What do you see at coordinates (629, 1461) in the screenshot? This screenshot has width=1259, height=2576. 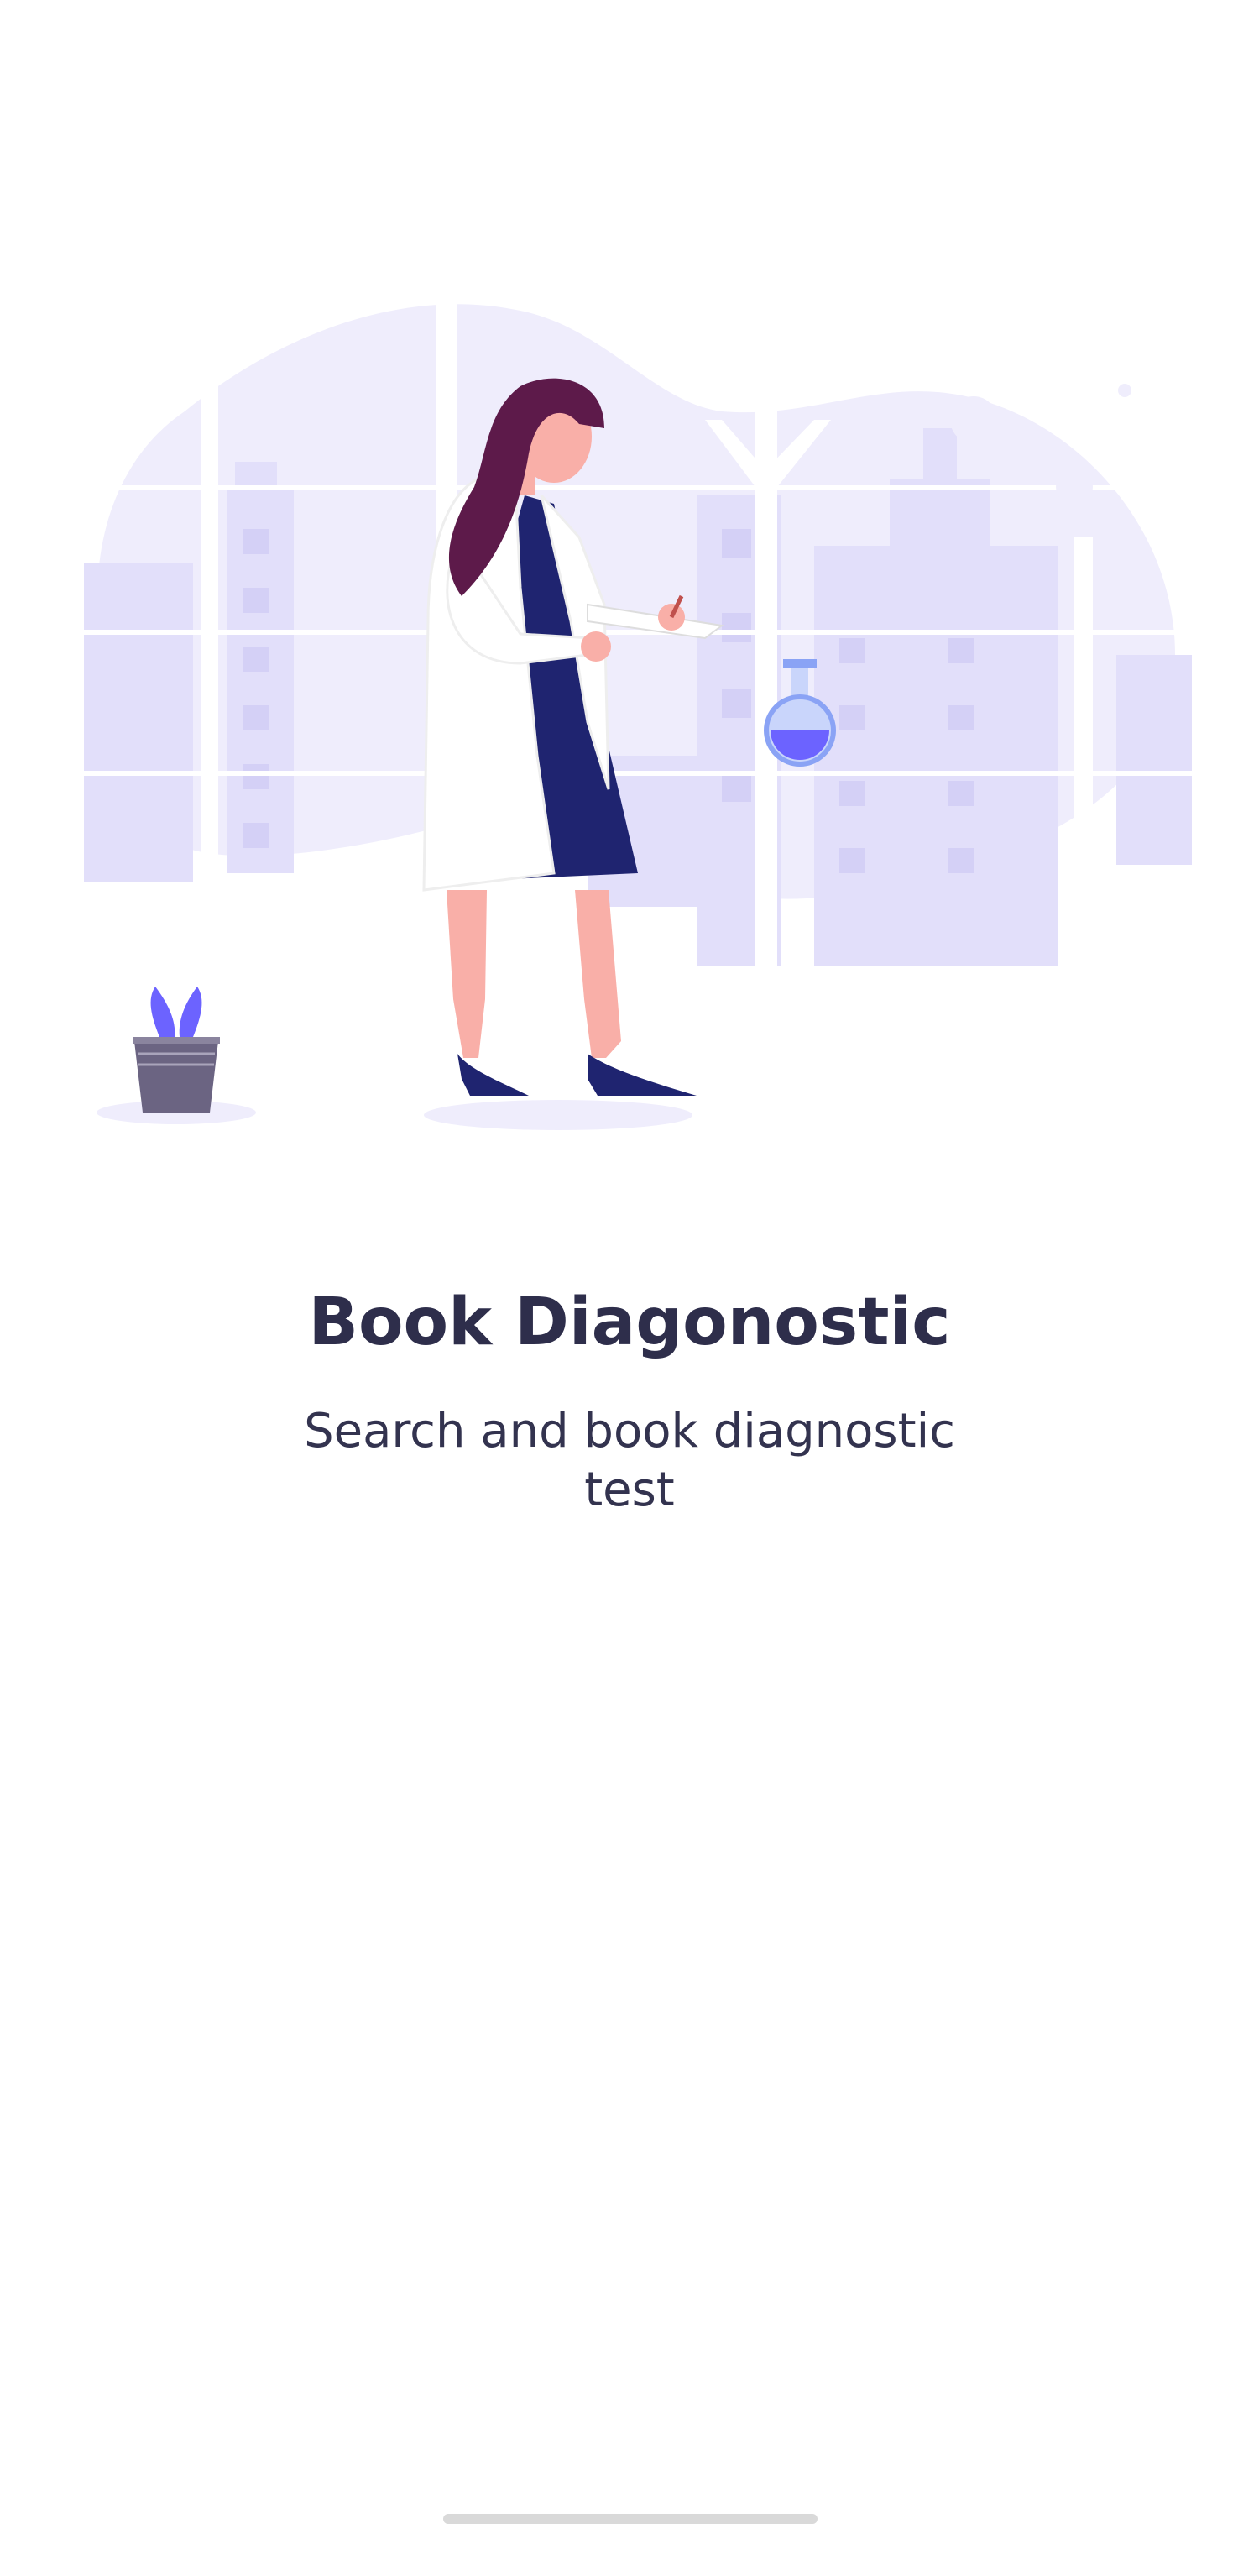 I see `onboarding-subtitle: Search and book diagnostic test` at bounding box center [629, 1461].